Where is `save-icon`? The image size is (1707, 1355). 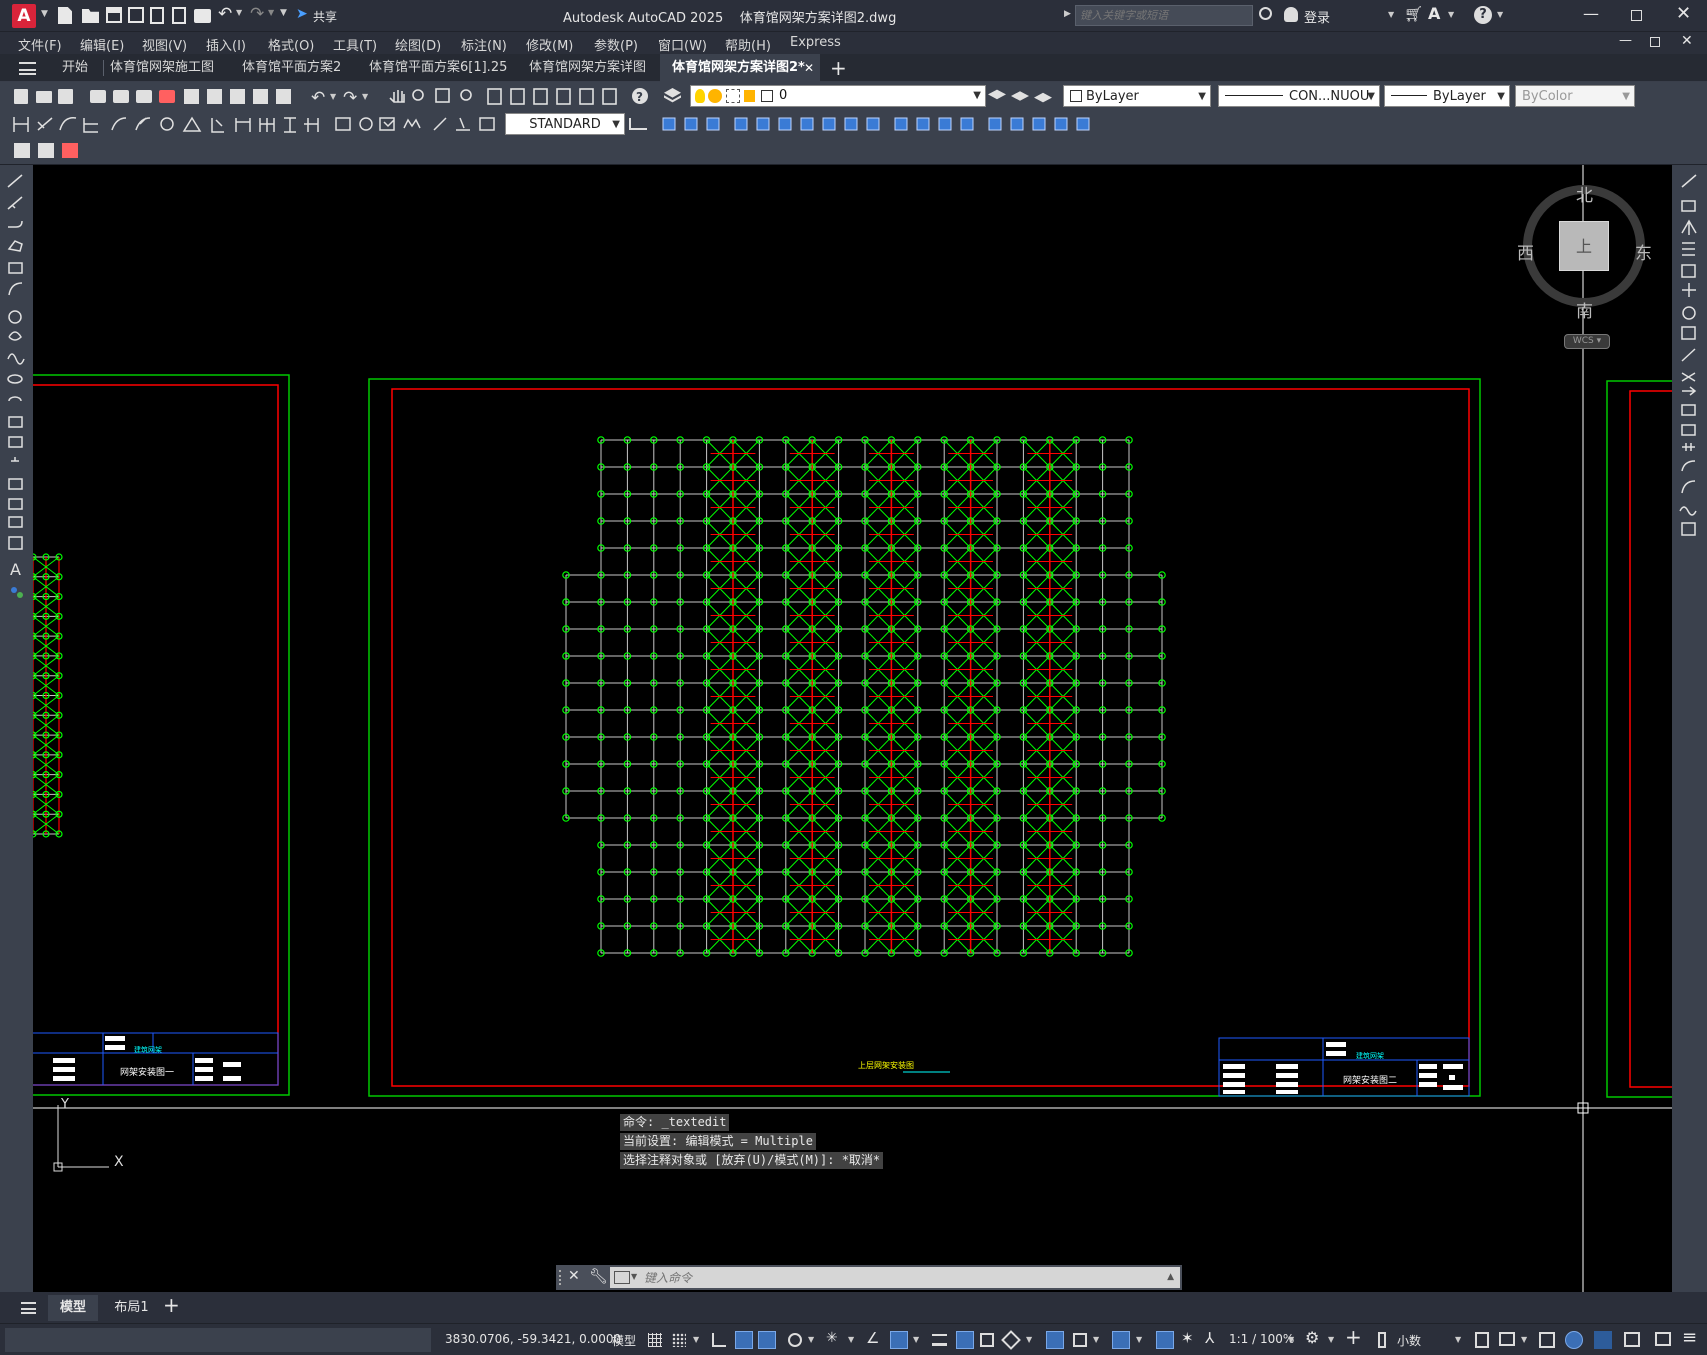
save-icon is located at coordinates (114, 15).